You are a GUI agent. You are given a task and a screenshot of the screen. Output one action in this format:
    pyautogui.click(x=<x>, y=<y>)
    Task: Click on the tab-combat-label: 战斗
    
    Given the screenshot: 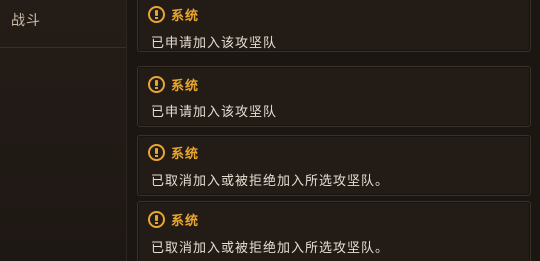 What is the action you would take?
    pyautogui.click(x=26, y=21)
    